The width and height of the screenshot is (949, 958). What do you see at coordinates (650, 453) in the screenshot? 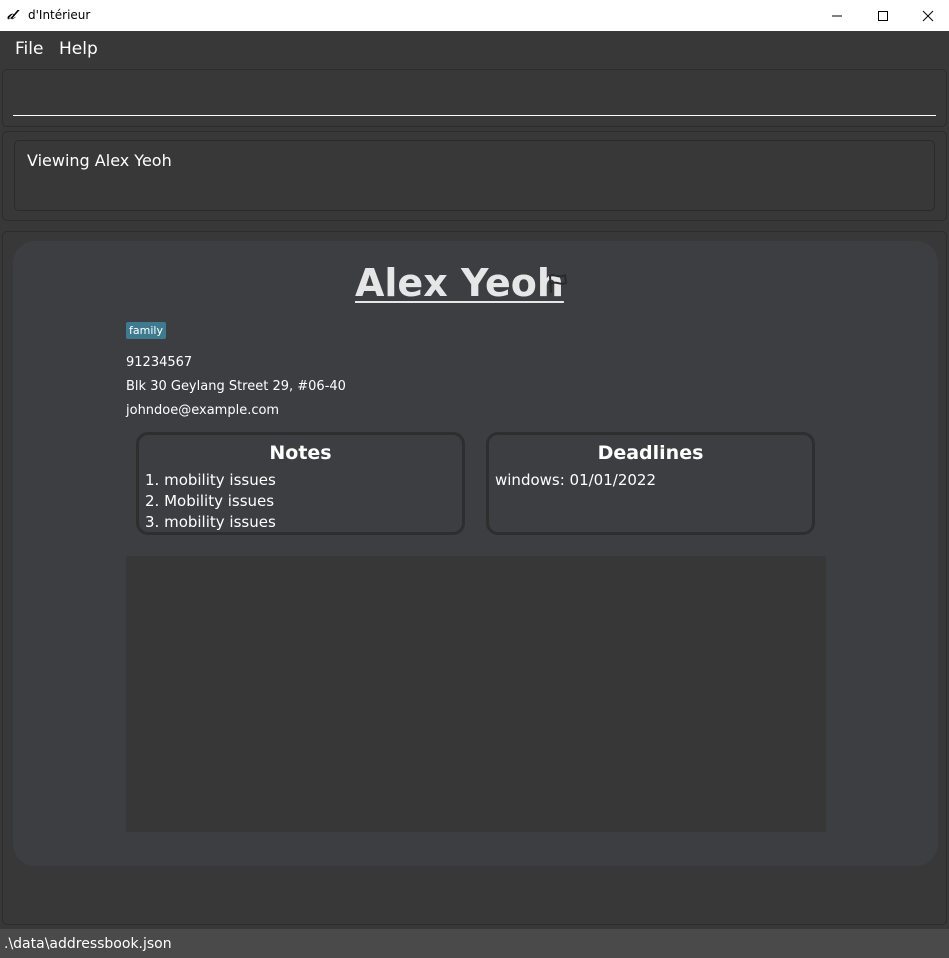
I see `deadlines-title: Deadlines` at bounding box center [650, 453].